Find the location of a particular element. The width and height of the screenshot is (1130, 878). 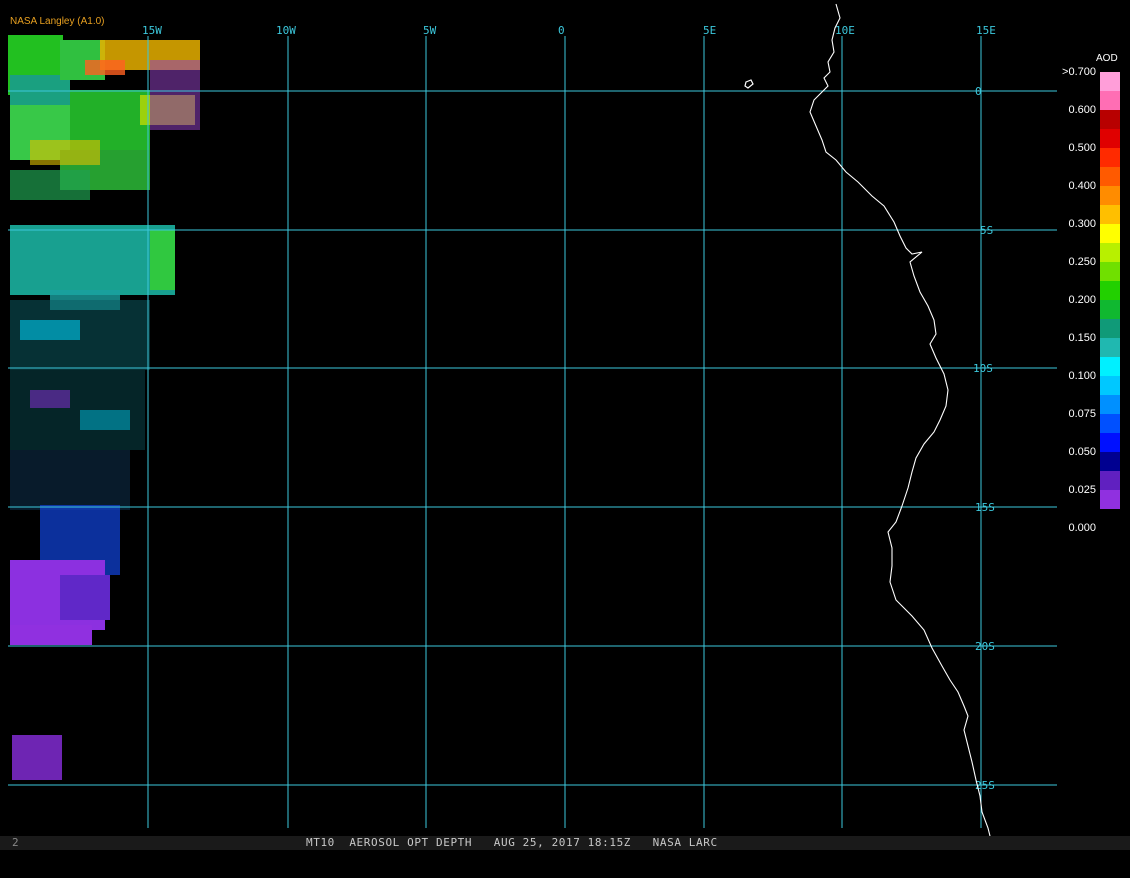

lon-label-10e: 10E is located at coordinates (845, 30).